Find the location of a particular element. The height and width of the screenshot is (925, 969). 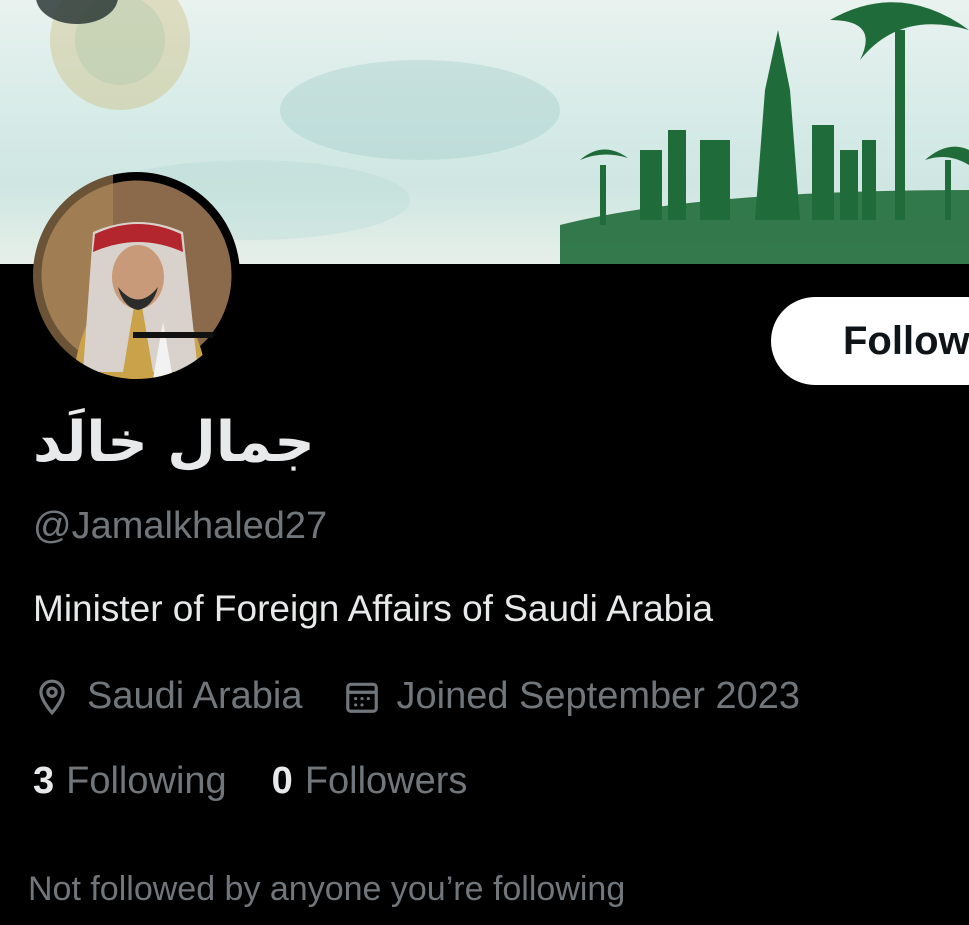

following-count: 3 is located at coordinates (44, 781).